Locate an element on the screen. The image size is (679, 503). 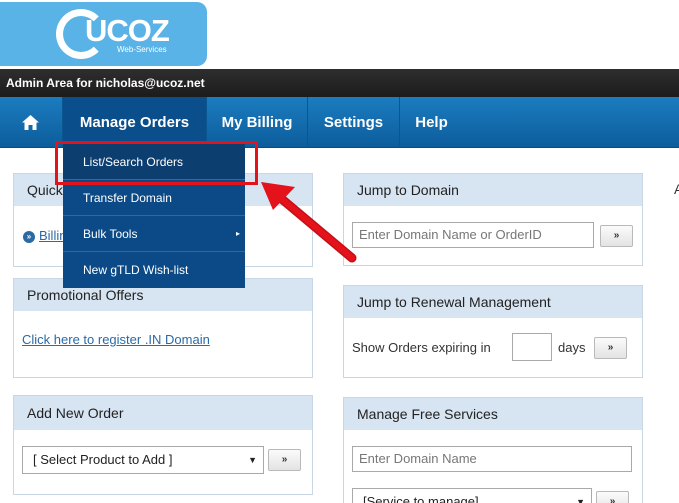
domain-orderid-input: Enter Domain Name or OrderID is located at coordinates (473, 235).